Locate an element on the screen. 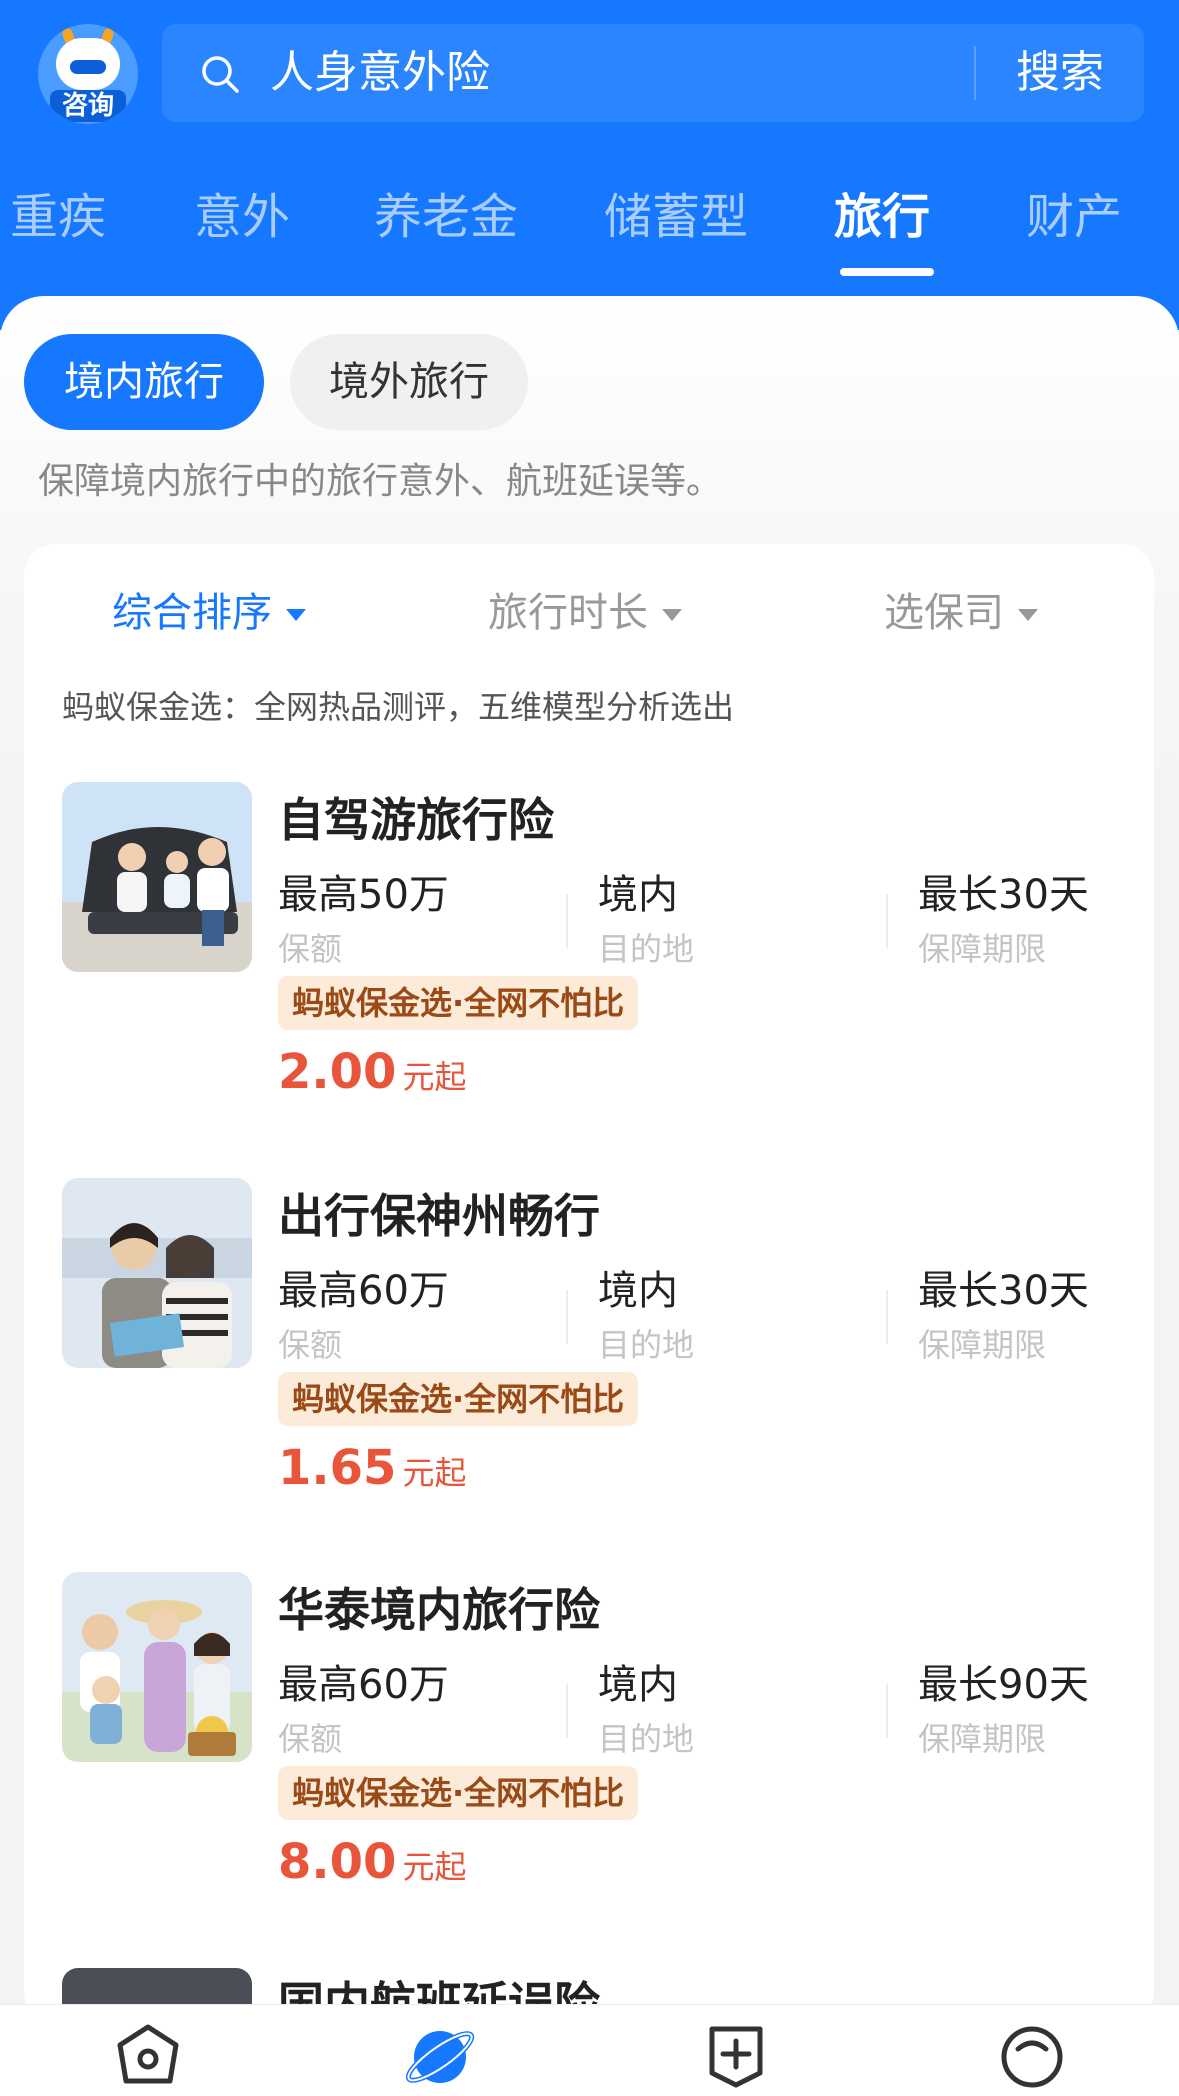 This screenshot has height=2096, width=1179. tab-savings: 储蓄型 is located at coordinates (676, 222).